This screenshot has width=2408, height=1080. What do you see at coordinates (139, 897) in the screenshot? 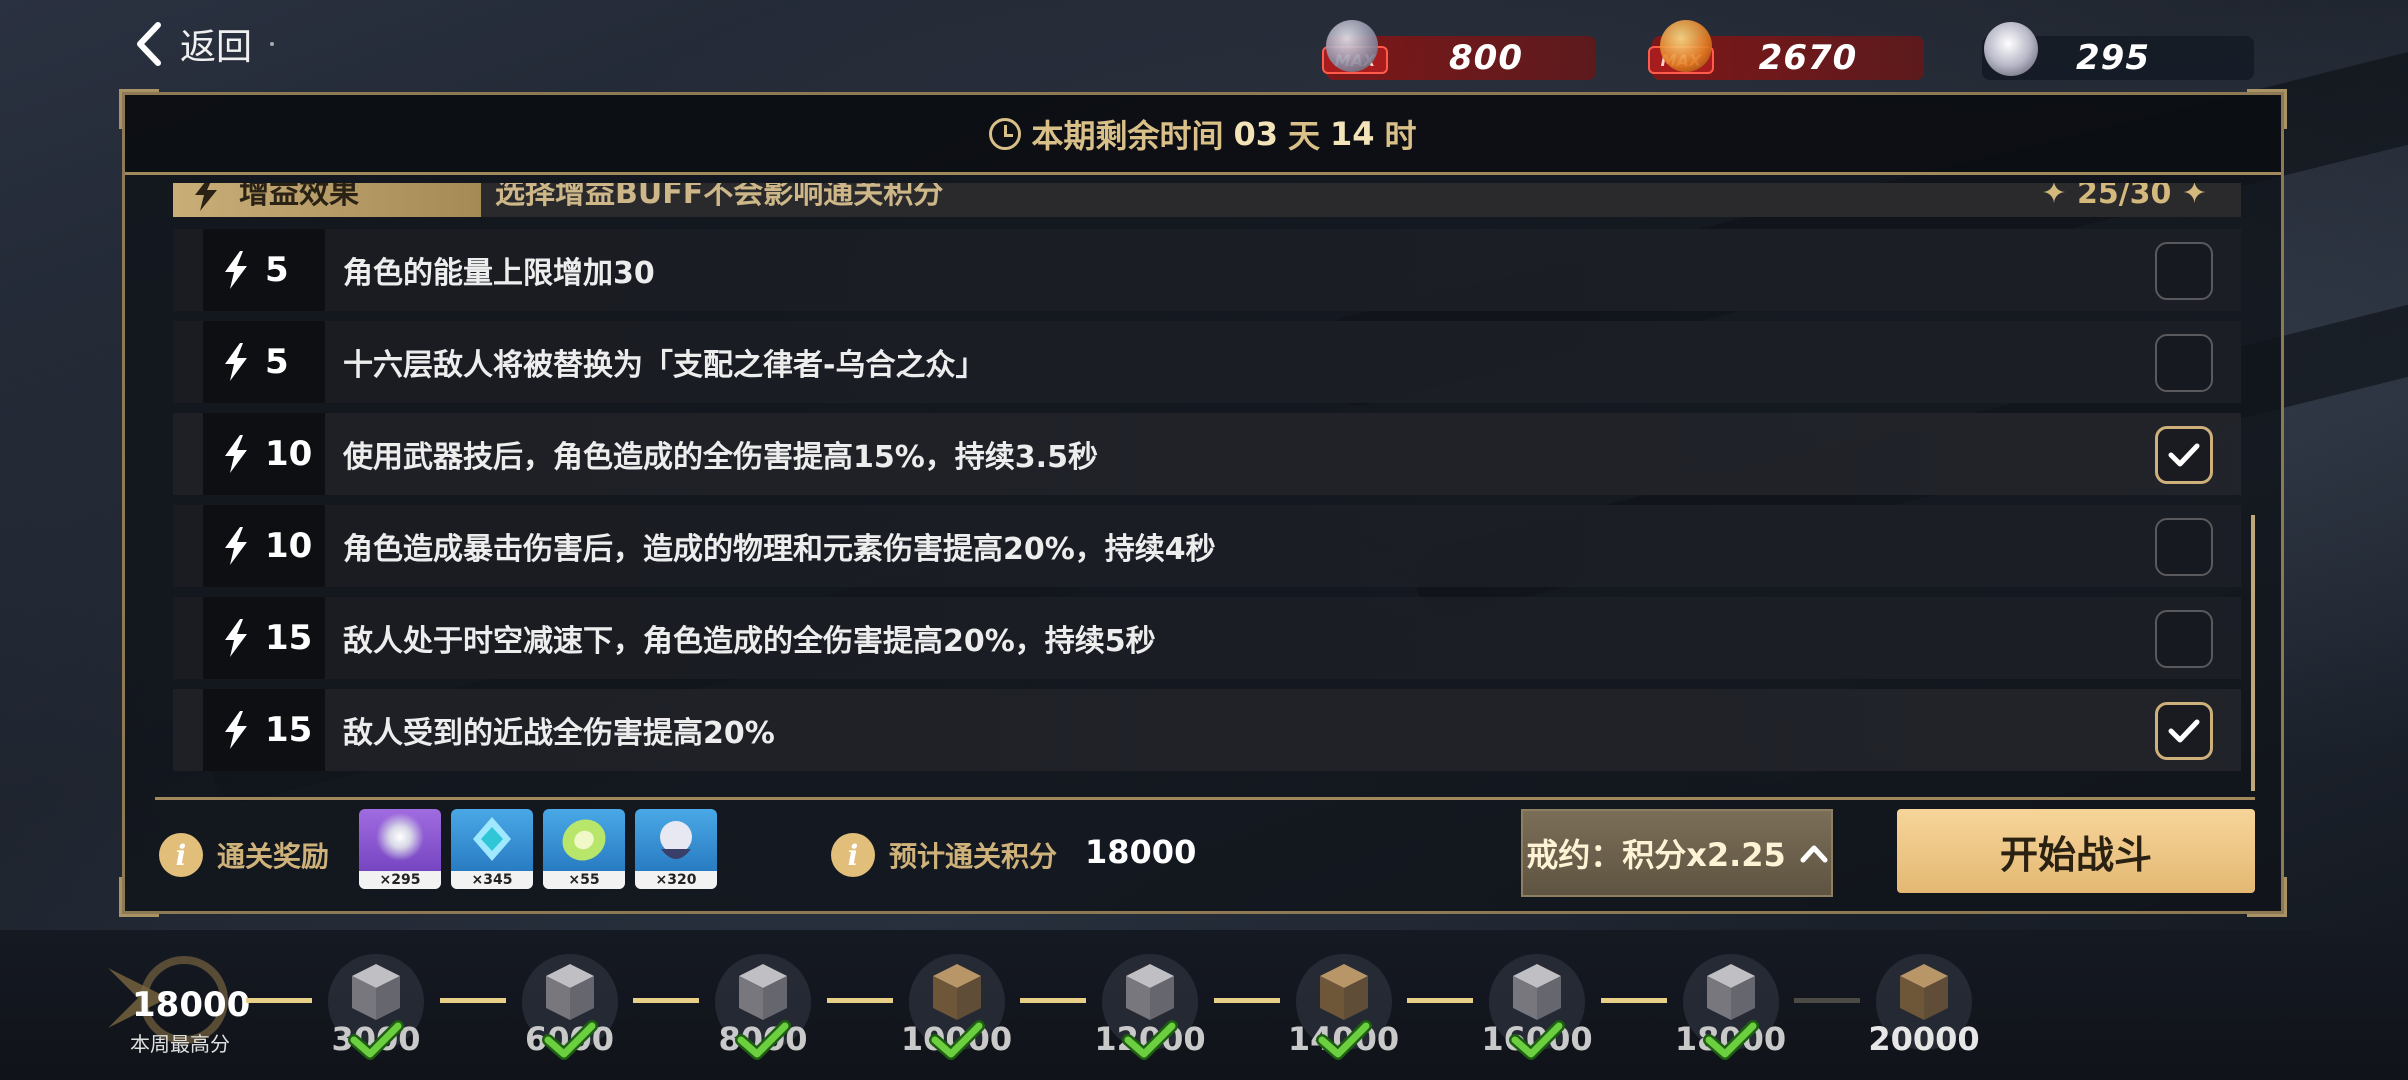
I see `corner-ornament` at bounding box center [139, 897].